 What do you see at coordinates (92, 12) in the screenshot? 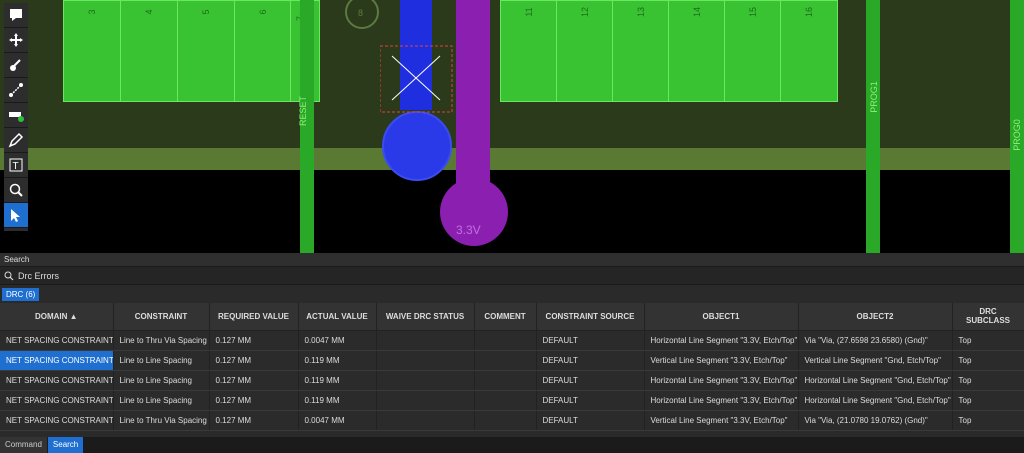
I see `pad-label: 3` at bounding box center [92, 12].